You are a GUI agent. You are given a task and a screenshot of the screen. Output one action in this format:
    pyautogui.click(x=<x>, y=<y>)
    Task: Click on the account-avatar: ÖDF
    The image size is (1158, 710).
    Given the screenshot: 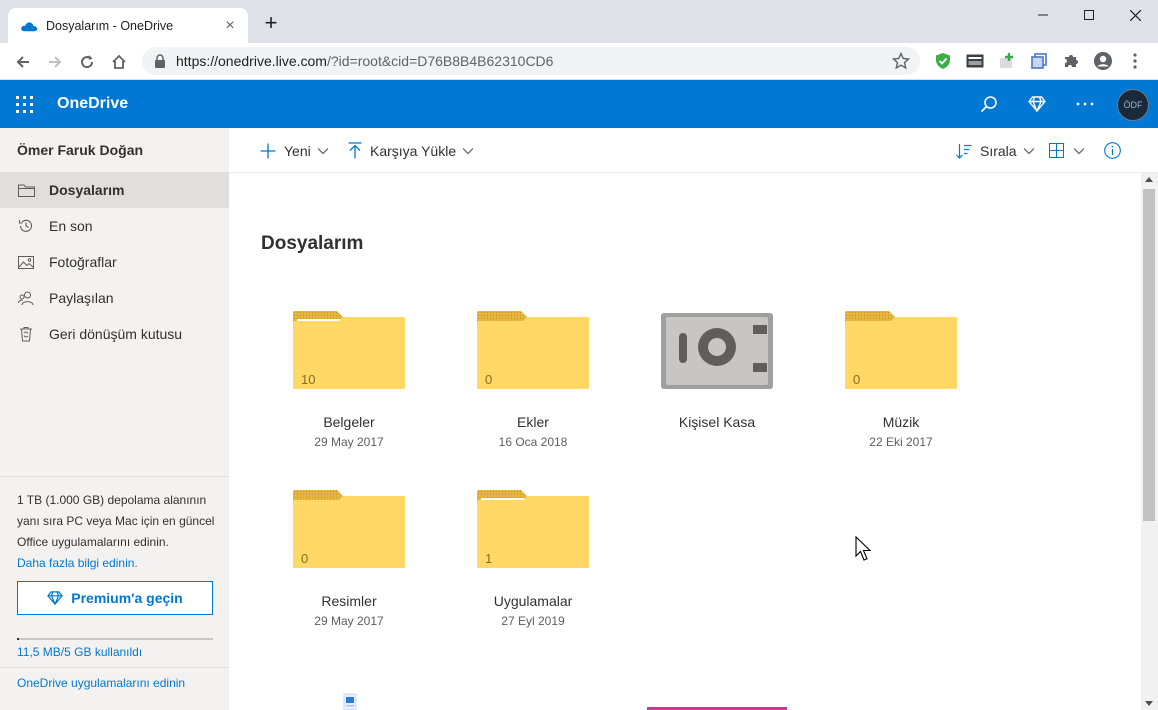 What is the action you would take?
    pyautogui.click(x=1133, y=105)
    